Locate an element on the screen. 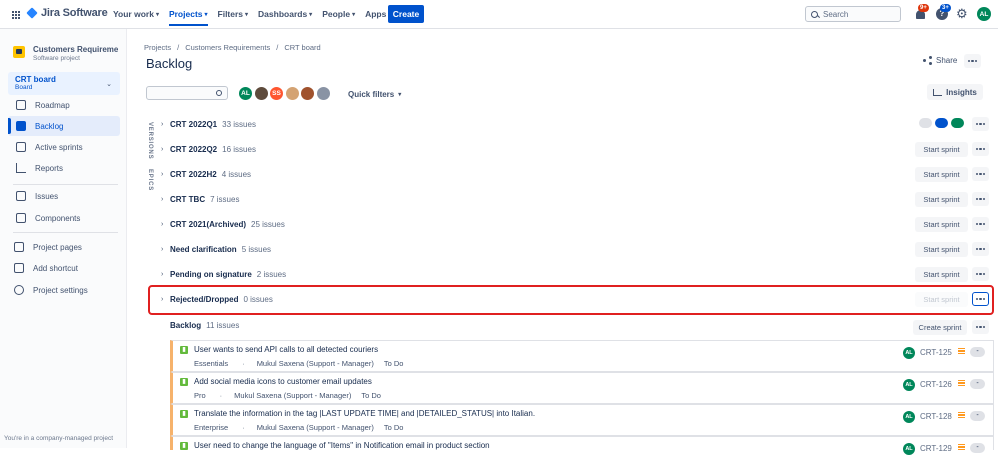 This screenshot has height=455, width=998. backlog-search-input is located at coordinates (187, 93).